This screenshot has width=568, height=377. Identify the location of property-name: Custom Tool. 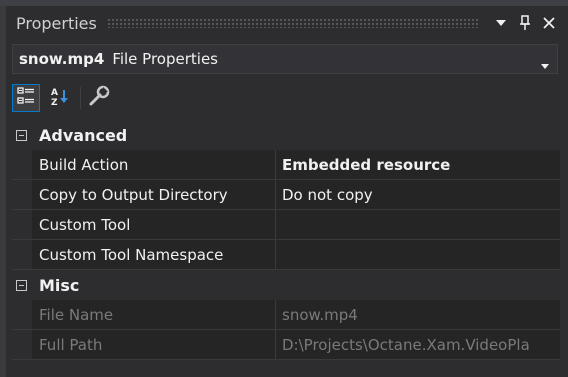
(154, 224).